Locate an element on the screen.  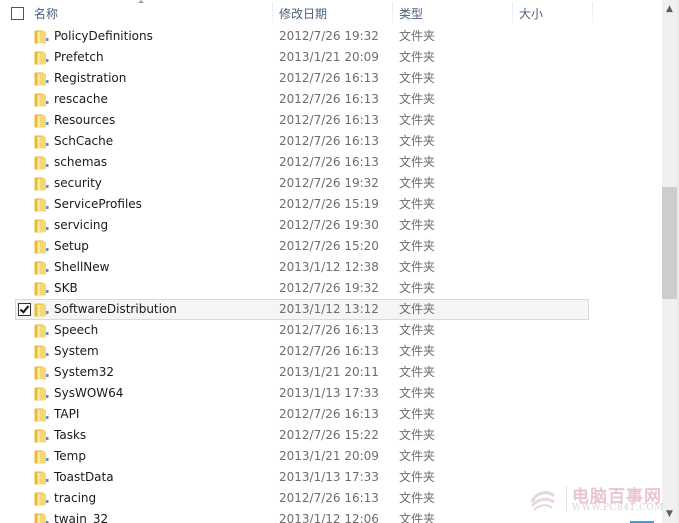
chevron-up-icon: ▲ is located at coordinates (669, 9).